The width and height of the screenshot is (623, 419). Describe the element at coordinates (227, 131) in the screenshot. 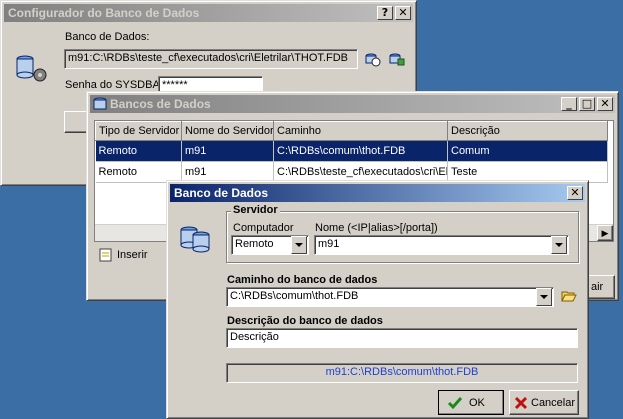

I see `column-header: Nome do Servidor` at that location.